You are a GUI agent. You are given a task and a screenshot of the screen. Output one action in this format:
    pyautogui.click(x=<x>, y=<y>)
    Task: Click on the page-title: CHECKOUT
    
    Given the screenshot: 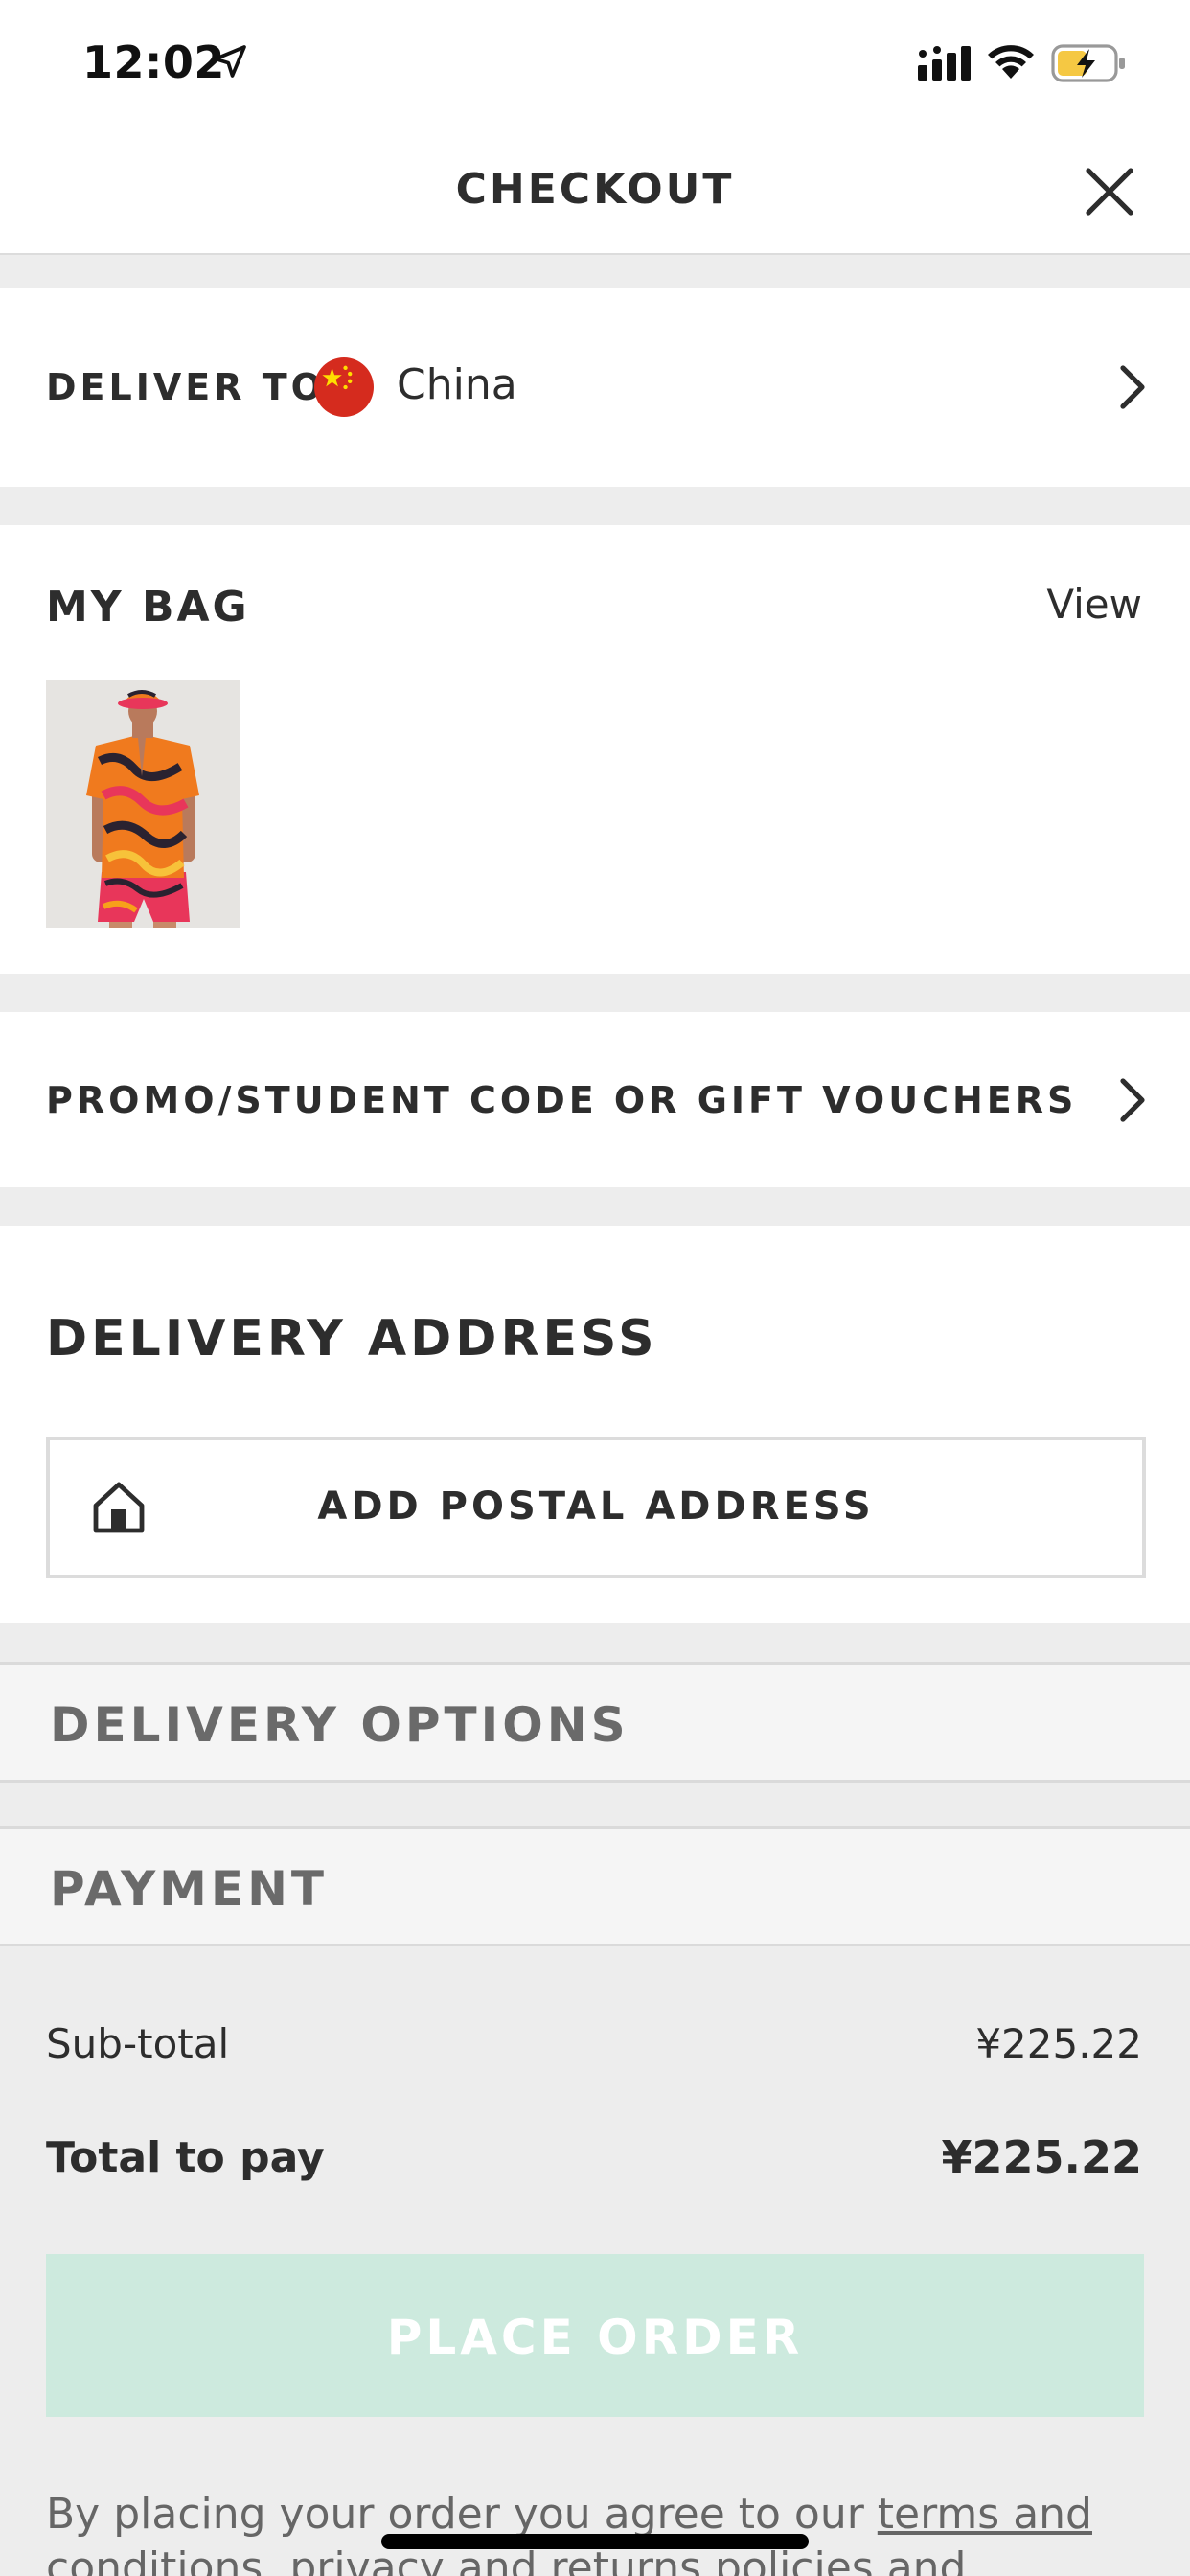 What is the action you would take?
    pyautogui.click(x=595, y=189)
    